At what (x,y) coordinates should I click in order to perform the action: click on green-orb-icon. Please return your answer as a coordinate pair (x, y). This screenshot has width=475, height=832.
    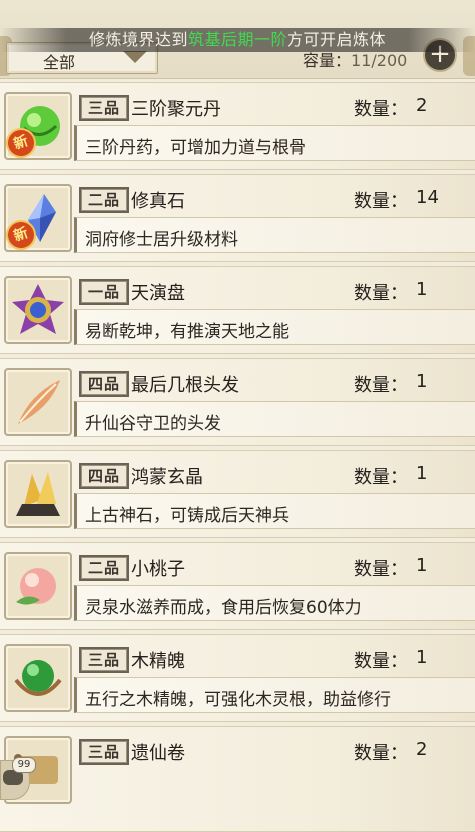
    Looking at the image, I should click on (38, 678).